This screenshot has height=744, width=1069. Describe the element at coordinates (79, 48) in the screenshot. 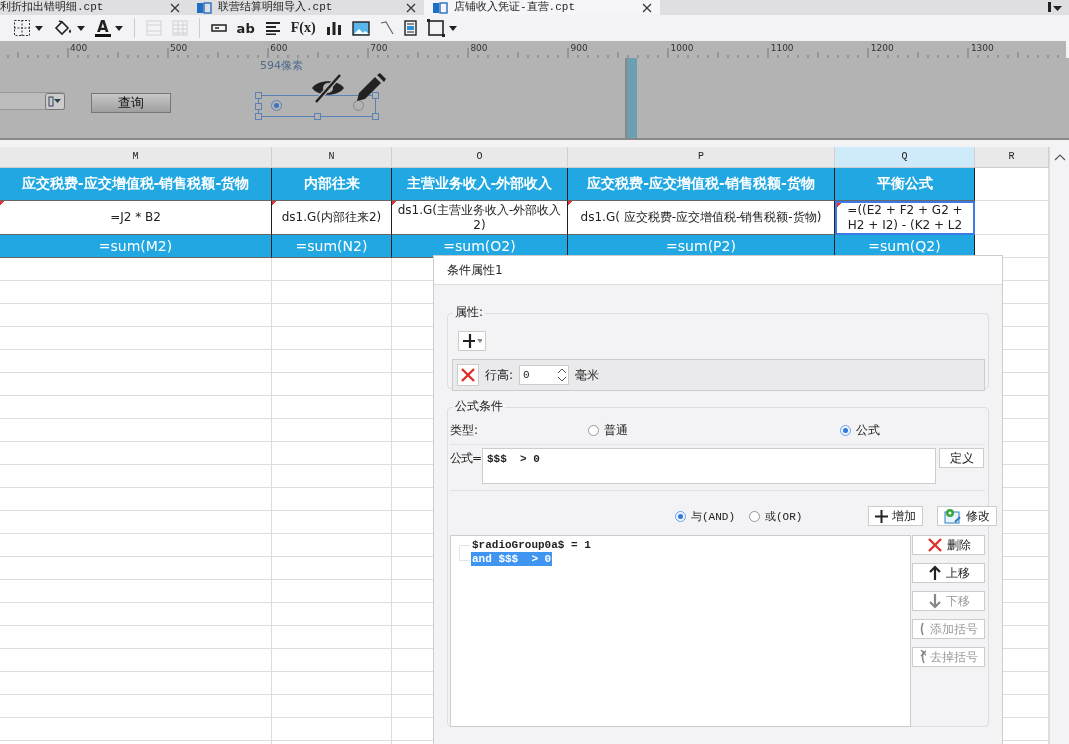

I see `ruler-label: 400` at that location.